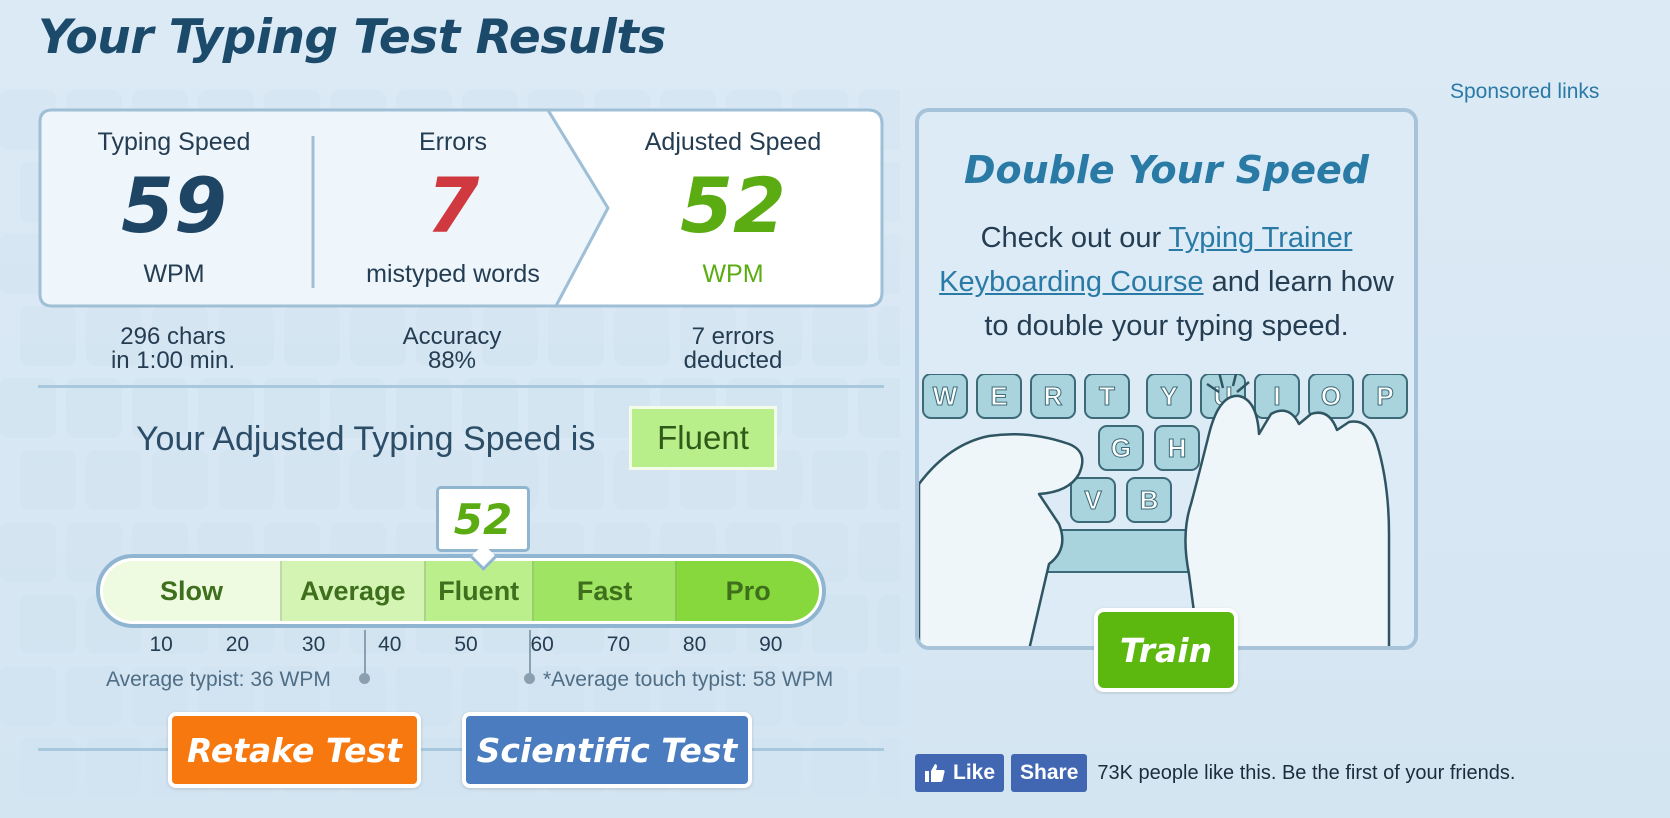 This screenshot has width=1670, height=818. I want to click on key-r: R, so click(1053, 396).